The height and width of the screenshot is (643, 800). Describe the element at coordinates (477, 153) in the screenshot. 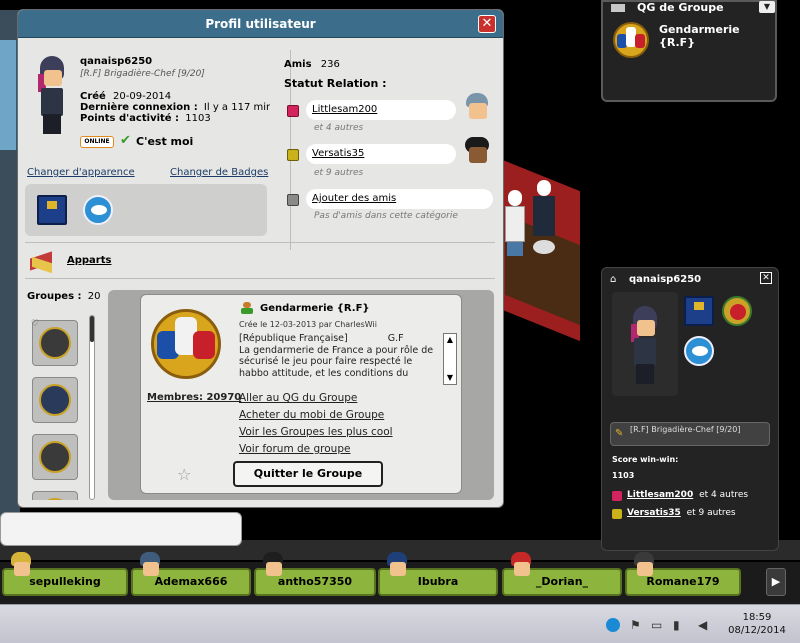

I see `relation-smile-avatar` at that location.